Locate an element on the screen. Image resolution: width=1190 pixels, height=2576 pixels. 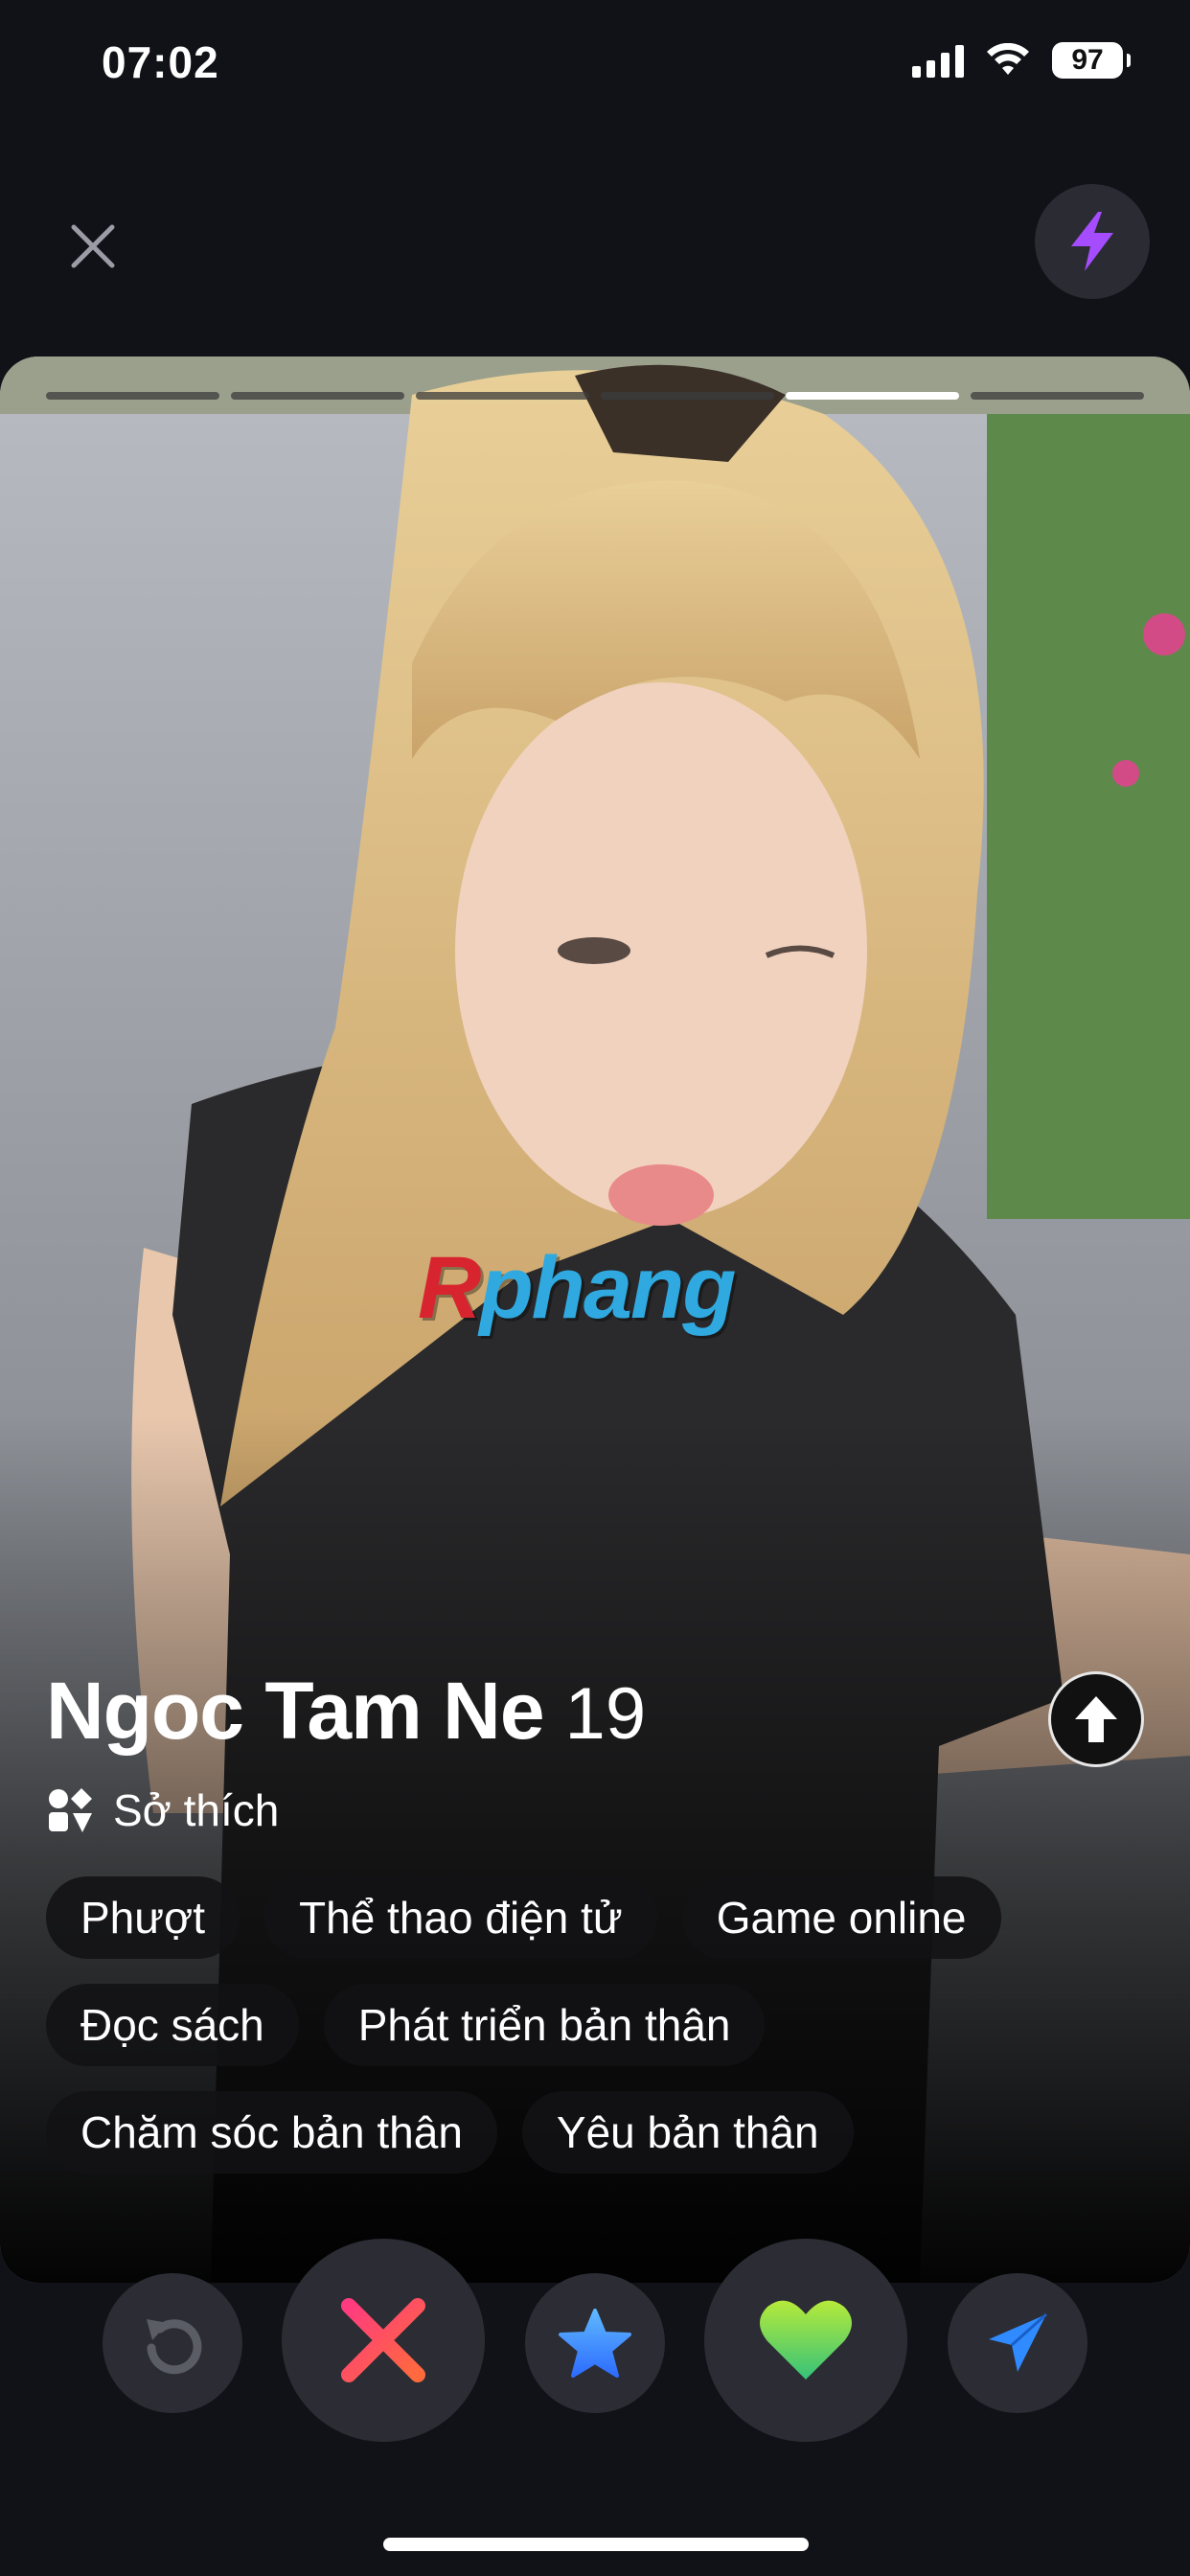
paper-plane-icon is located at coordinates (1018, 2342).